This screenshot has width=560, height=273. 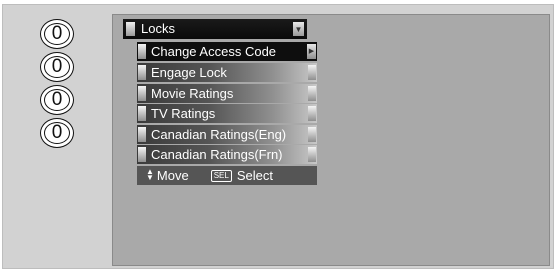 What do you see at coordinates (130, 29) in the screenshot?
I see `title-cap` at bounding box center [130, 29].